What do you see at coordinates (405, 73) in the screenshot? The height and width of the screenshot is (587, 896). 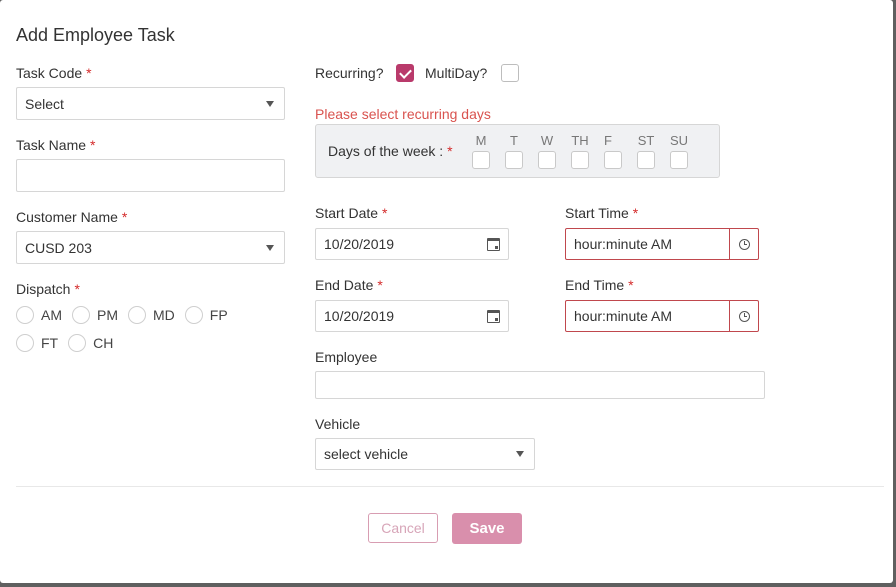 I see `recurring-checkbox` at bounding box center [405, 73].